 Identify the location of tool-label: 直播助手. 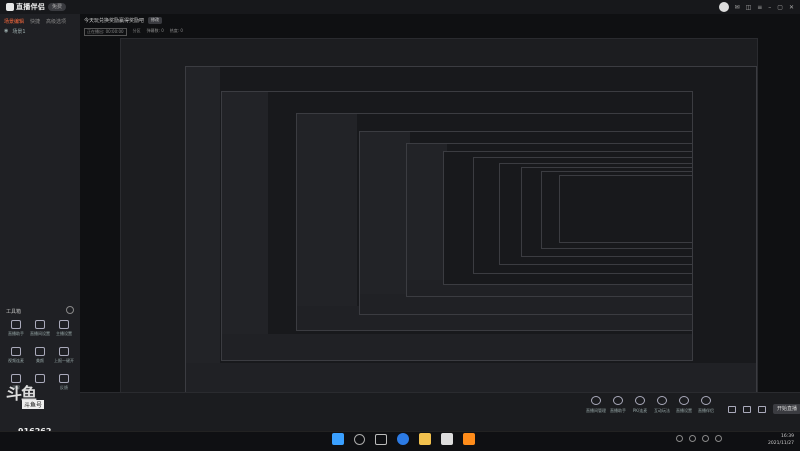
(16, 333).